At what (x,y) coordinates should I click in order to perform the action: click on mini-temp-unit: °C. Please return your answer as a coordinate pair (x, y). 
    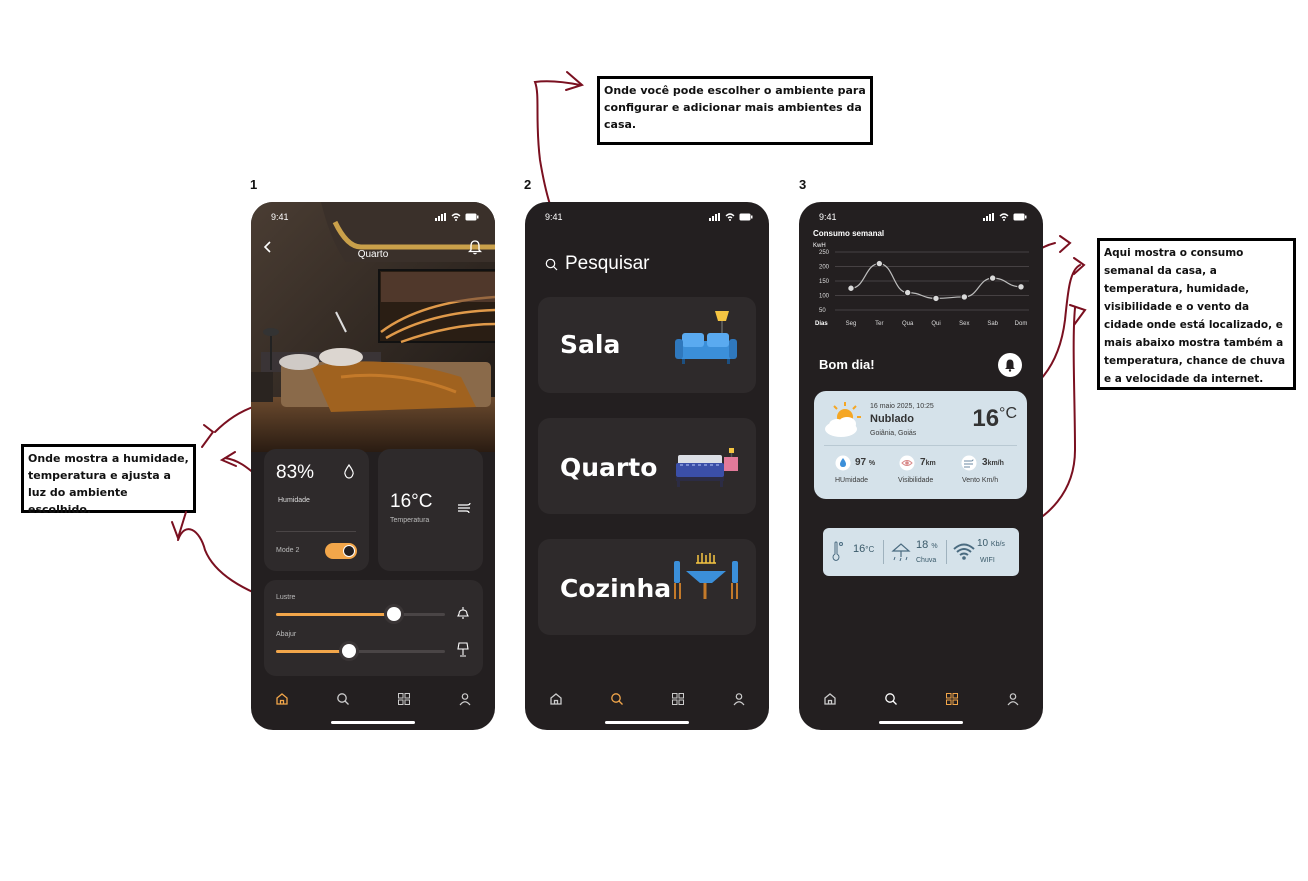
    Looking at the image, I should click on (870, 549).